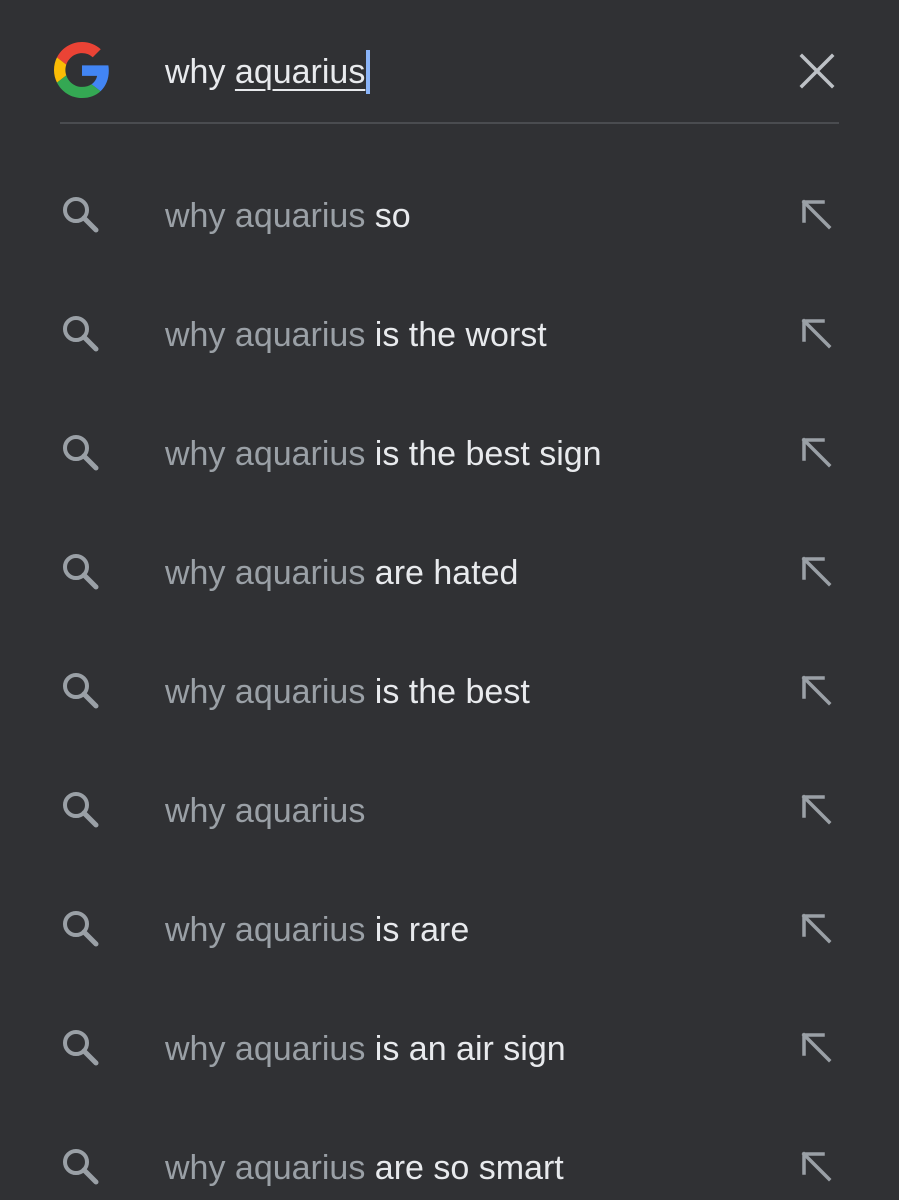 The width and height of the screenshot is (899, 1200). I want to click on suggestion-text: why aquarius is the worst, so click(356, 335).